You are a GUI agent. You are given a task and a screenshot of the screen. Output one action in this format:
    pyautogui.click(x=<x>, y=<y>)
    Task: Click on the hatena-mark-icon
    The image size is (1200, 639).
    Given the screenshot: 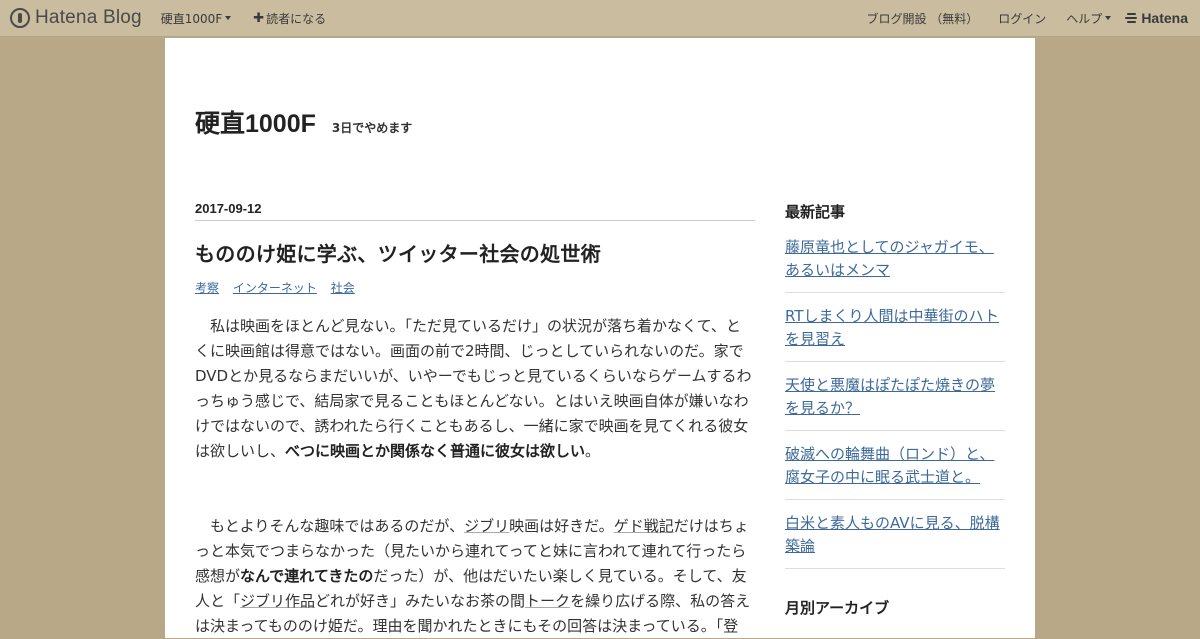 What is the action you would take?
    pyautogui.click(x=1131, y=18)
    